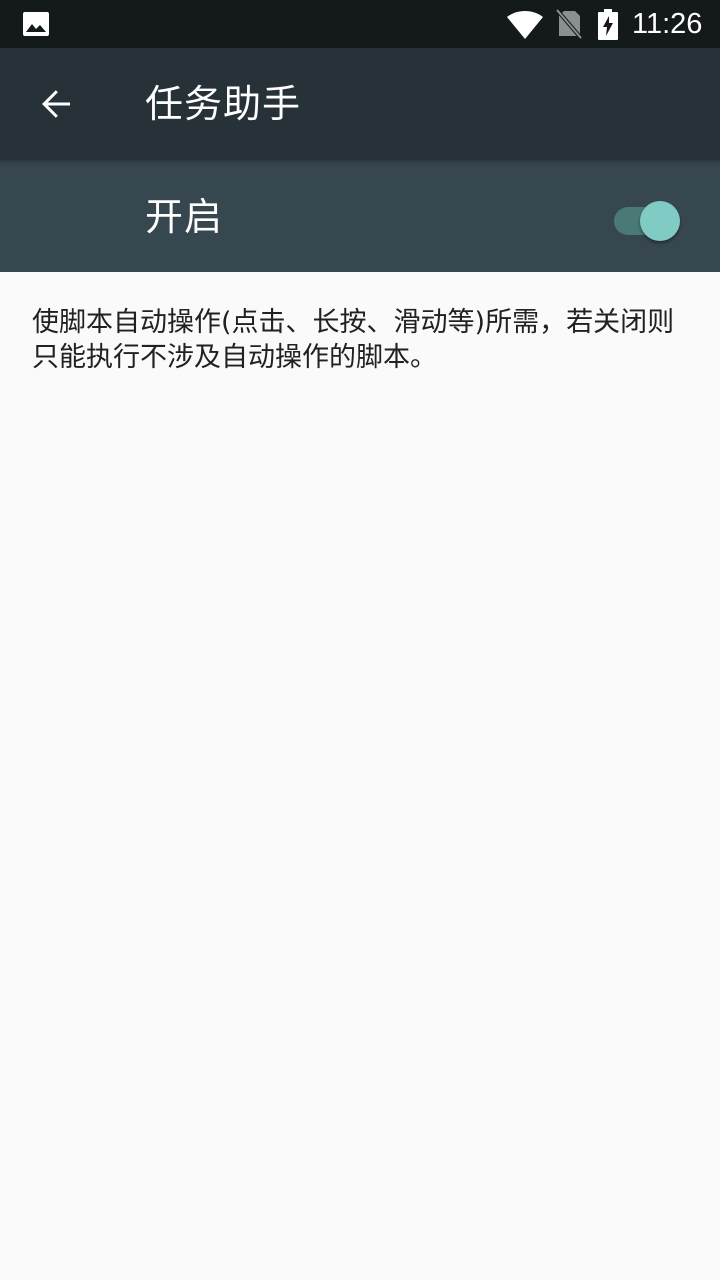  Describe the element at coordinates (569, 24) in the screenshot. I see `no-sim-icon` at that location.